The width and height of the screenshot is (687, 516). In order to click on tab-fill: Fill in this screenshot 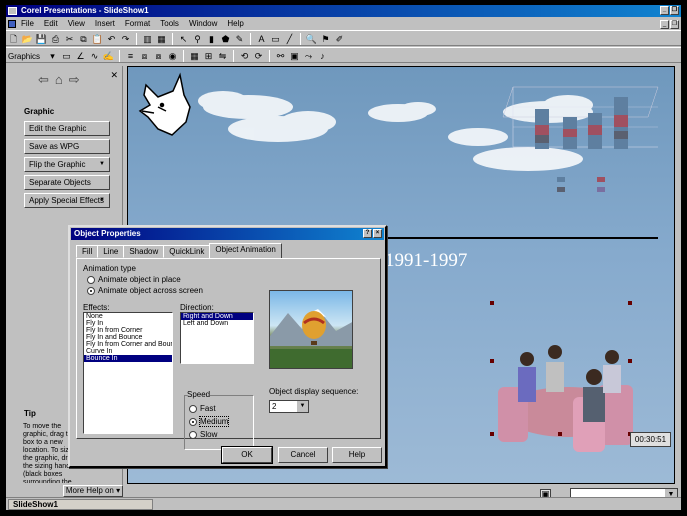, I will do `click(87, 251)`.